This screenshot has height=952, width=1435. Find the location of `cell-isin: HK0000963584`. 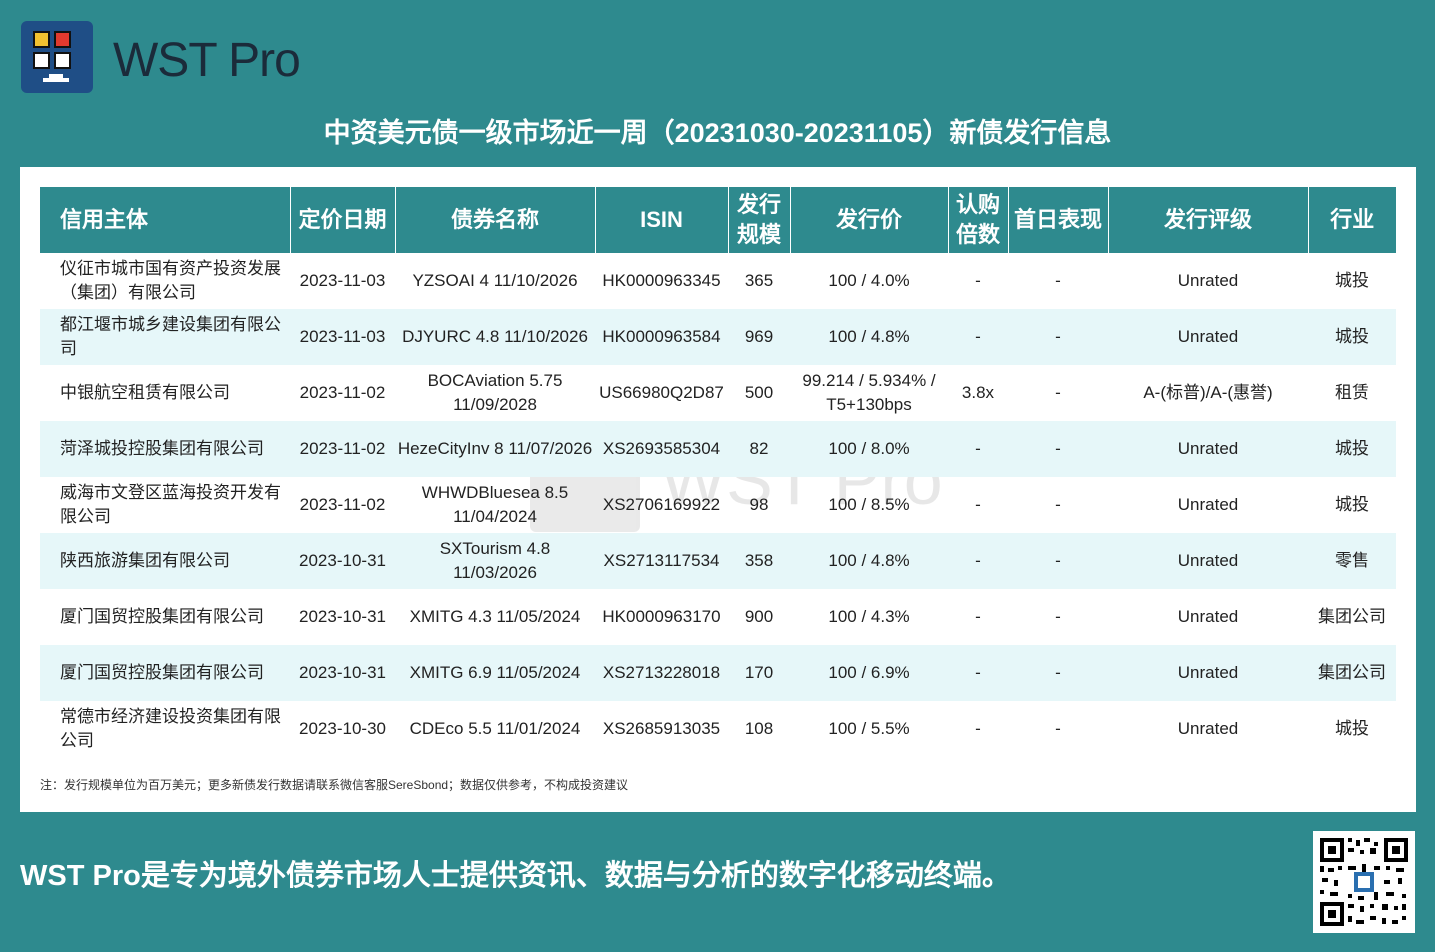

cell-isin: HK0000963584 is located at coordinates (661, 337).